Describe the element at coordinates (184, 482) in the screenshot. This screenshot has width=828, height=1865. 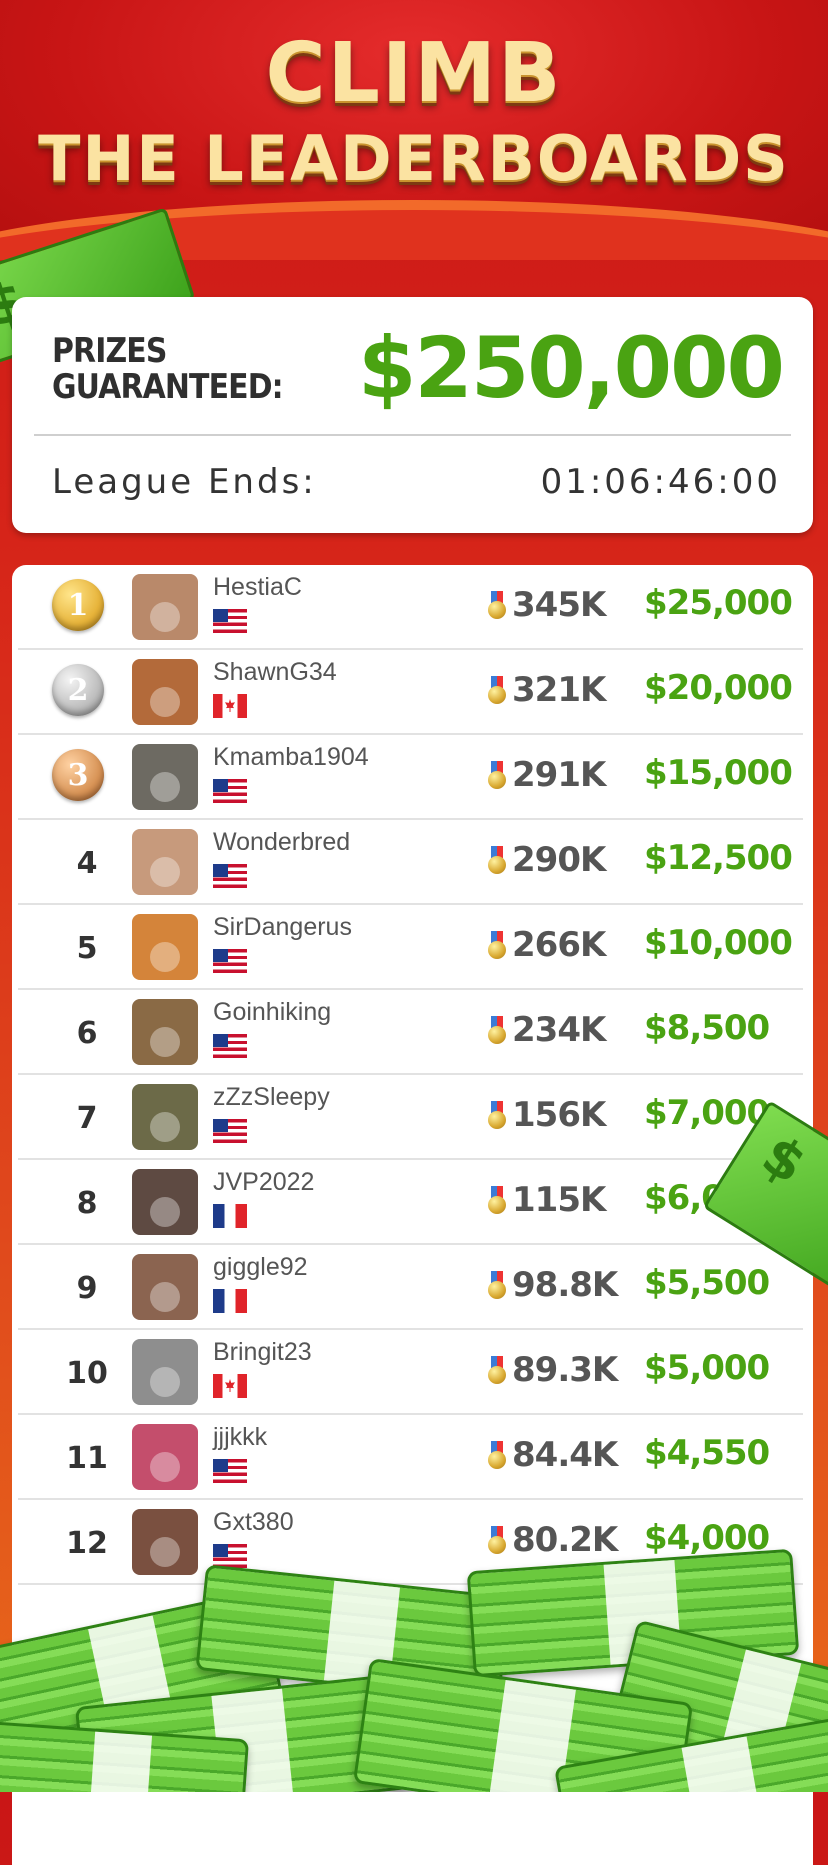
I see `league-ends-label: League Ends:` at that location.